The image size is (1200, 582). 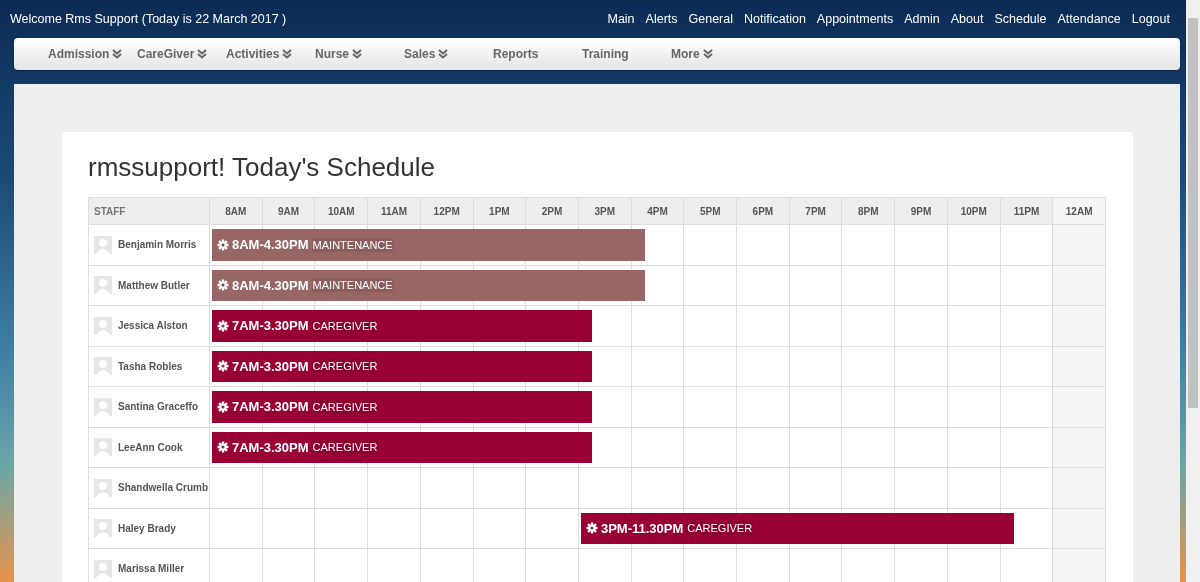 I want to click on column-header: 10AM, so click(x=341, y=211).